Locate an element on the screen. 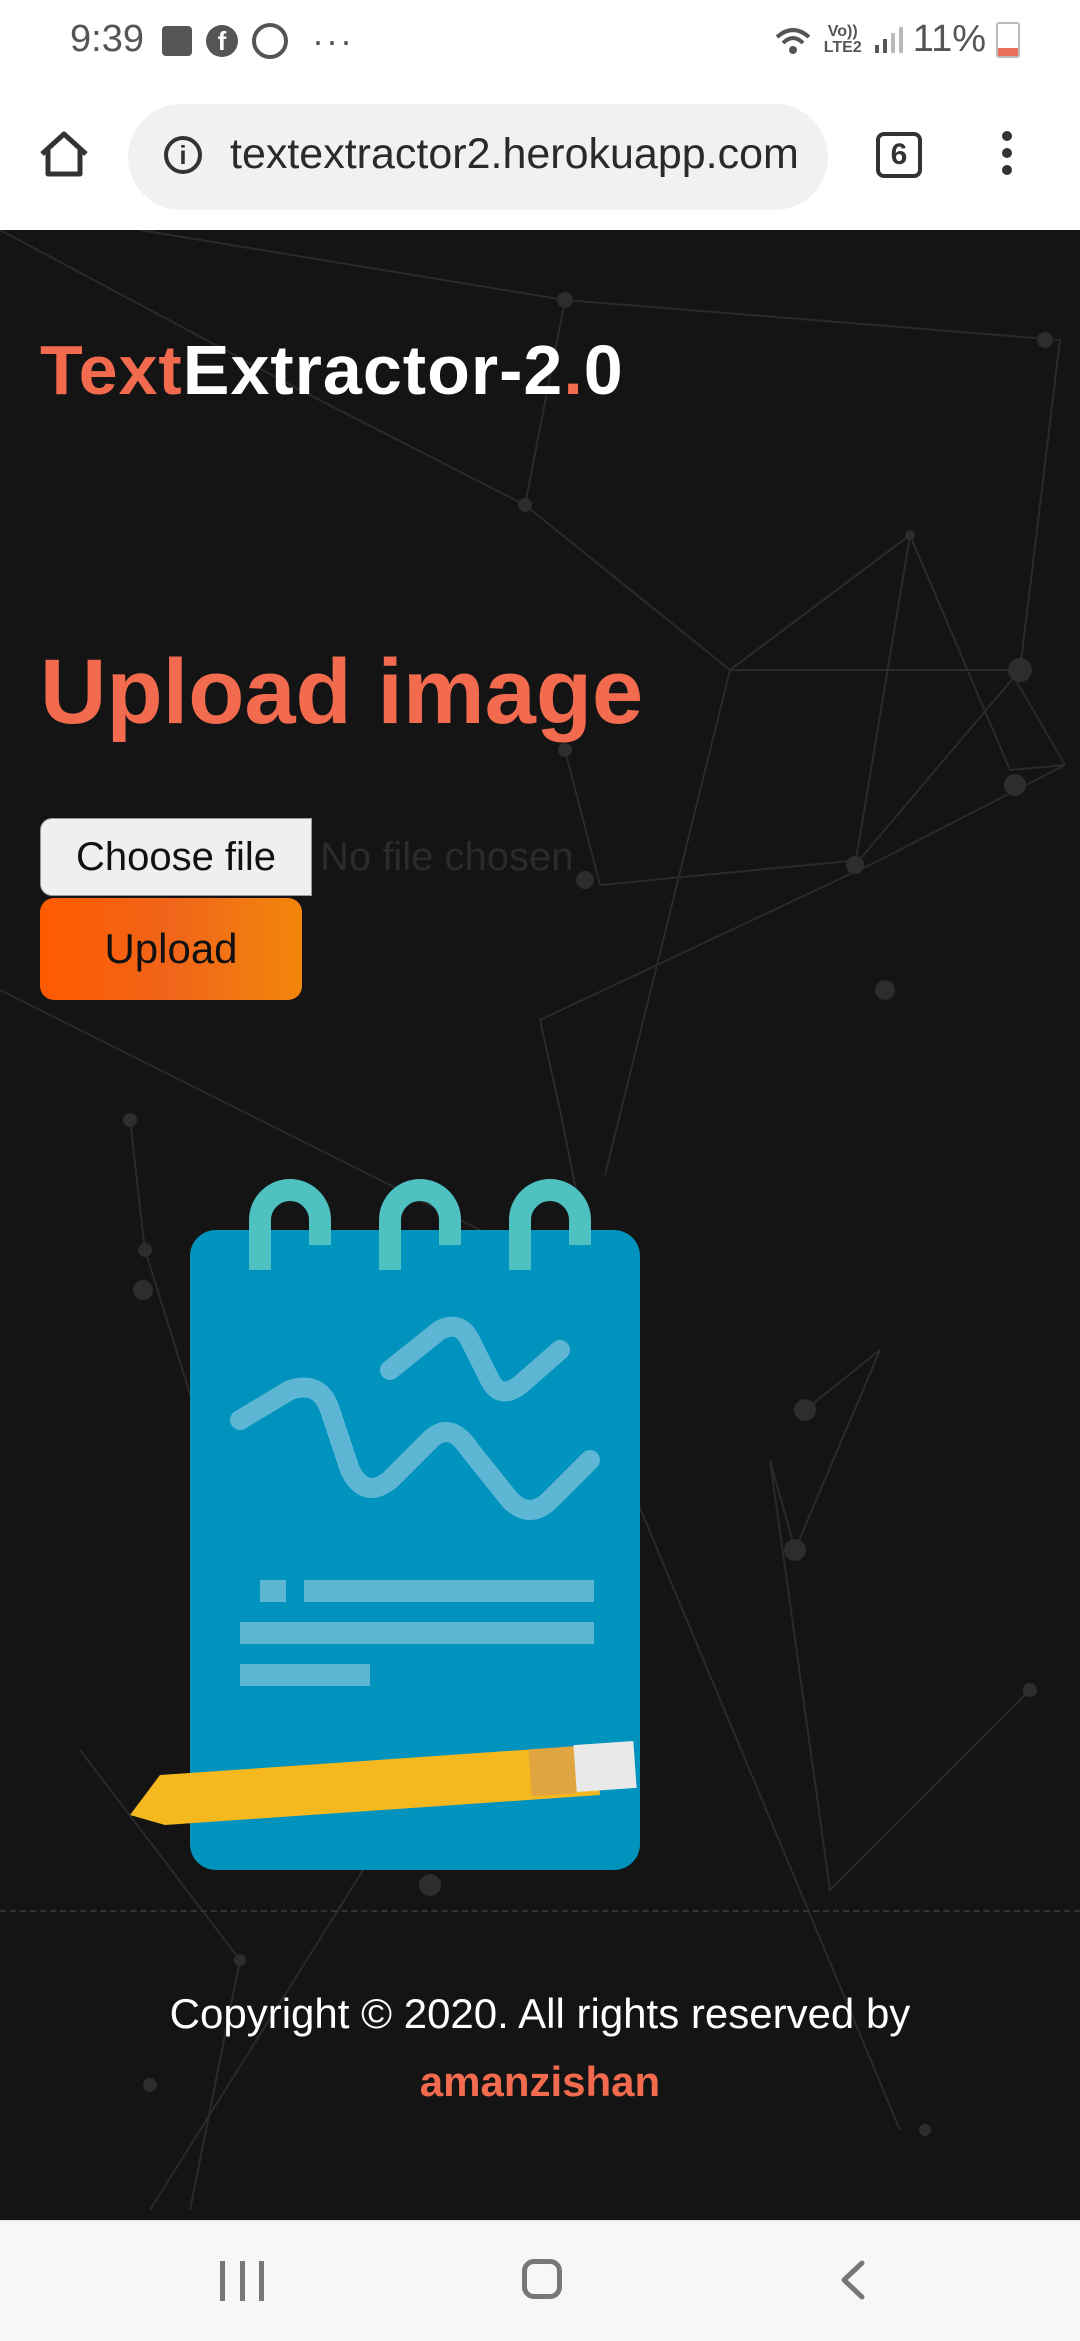 The width and height of the screenshot is (1080, 2341). site-title: TextExtractor-2.0 is located at coordinates (332, 370).